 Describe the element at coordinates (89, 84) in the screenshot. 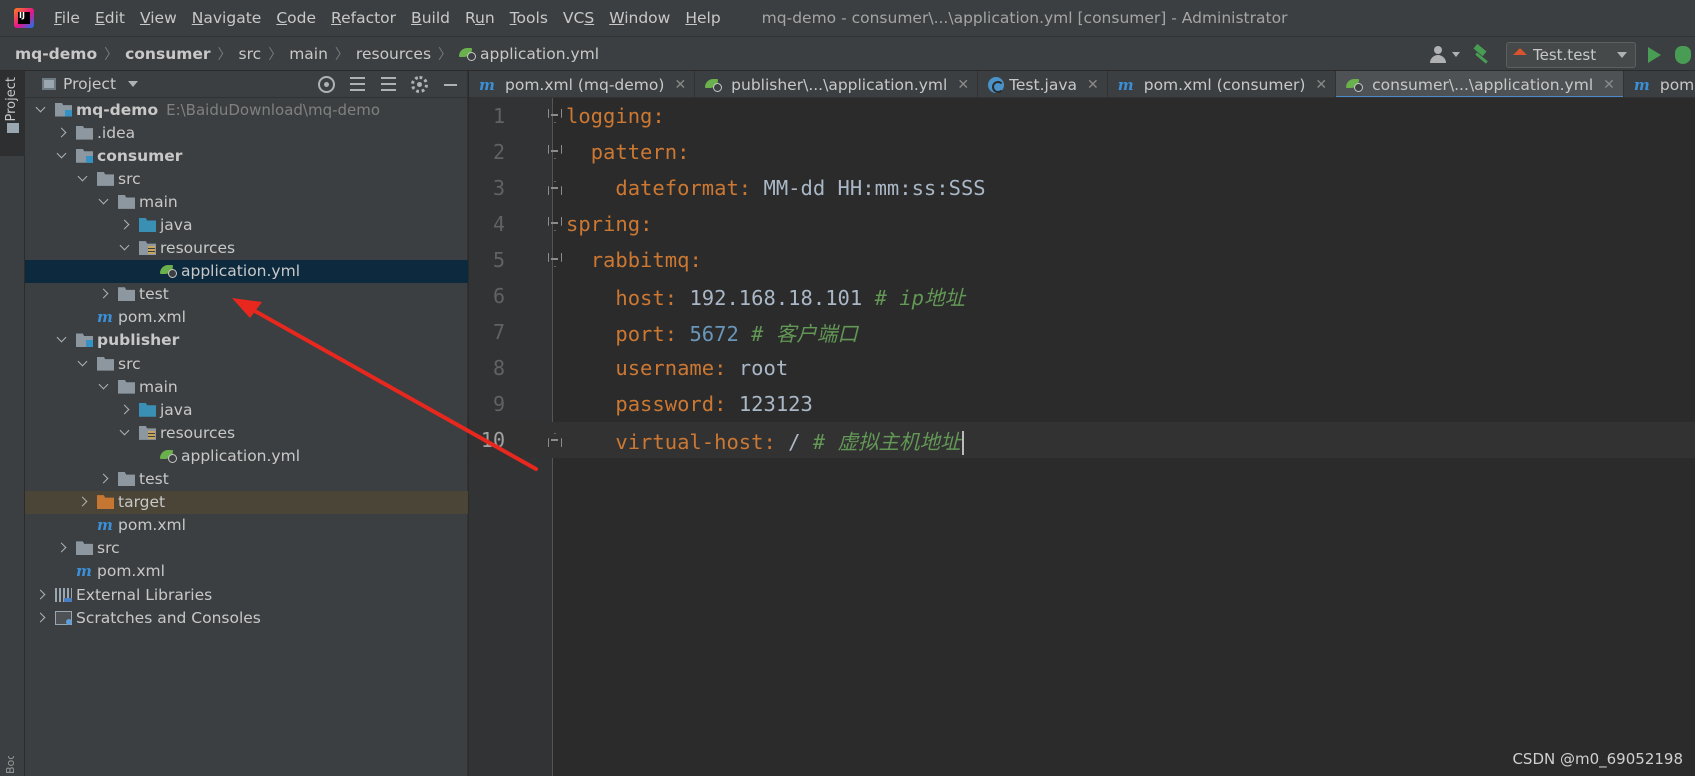

I see `project-view-selector: Project` at that location.